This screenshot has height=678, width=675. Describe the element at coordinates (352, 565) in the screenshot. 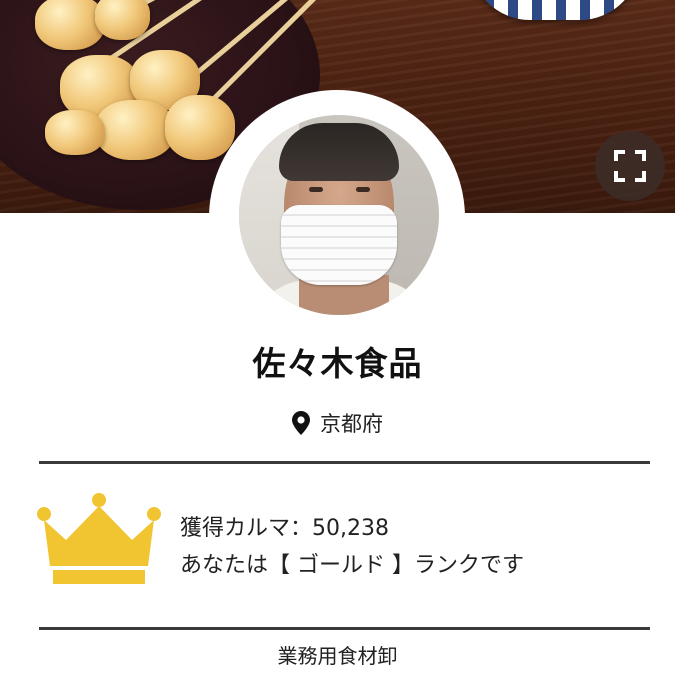

I see `rank-text: あなたは【 ゴールド 】ランクです` at that location.